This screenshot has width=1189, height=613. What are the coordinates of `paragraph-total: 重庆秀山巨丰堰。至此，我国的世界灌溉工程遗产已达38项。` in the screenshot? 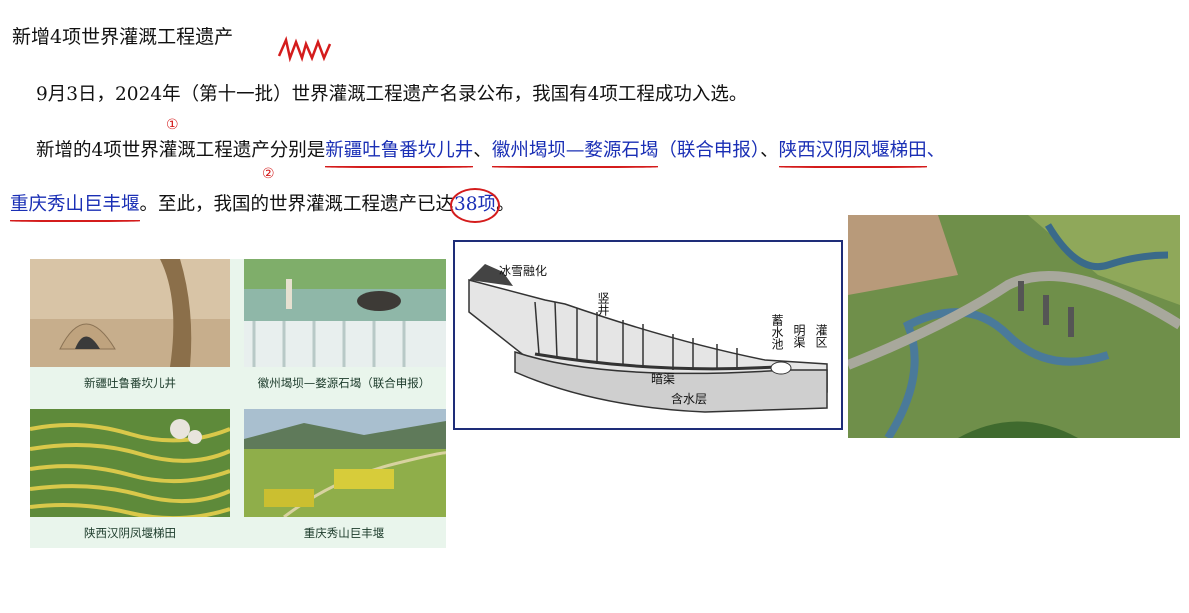 It's located at (262, 203).